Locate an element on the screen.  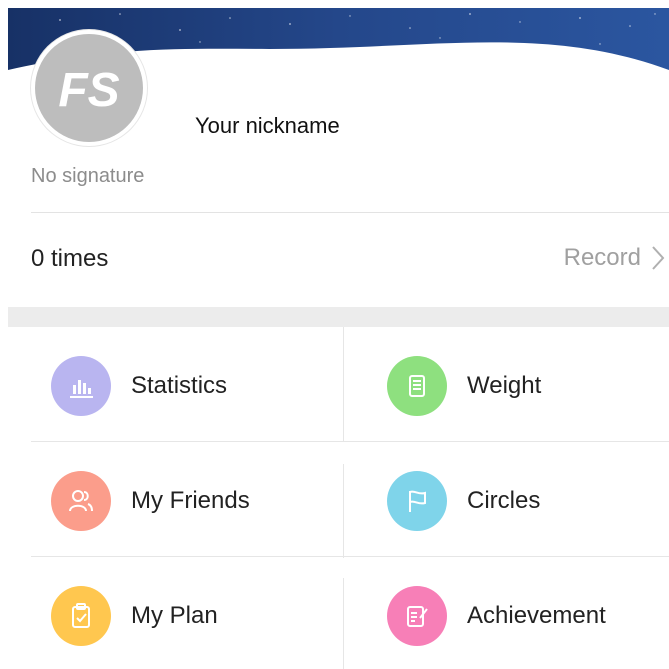
flag-icon is located at coordinates (417, 501).